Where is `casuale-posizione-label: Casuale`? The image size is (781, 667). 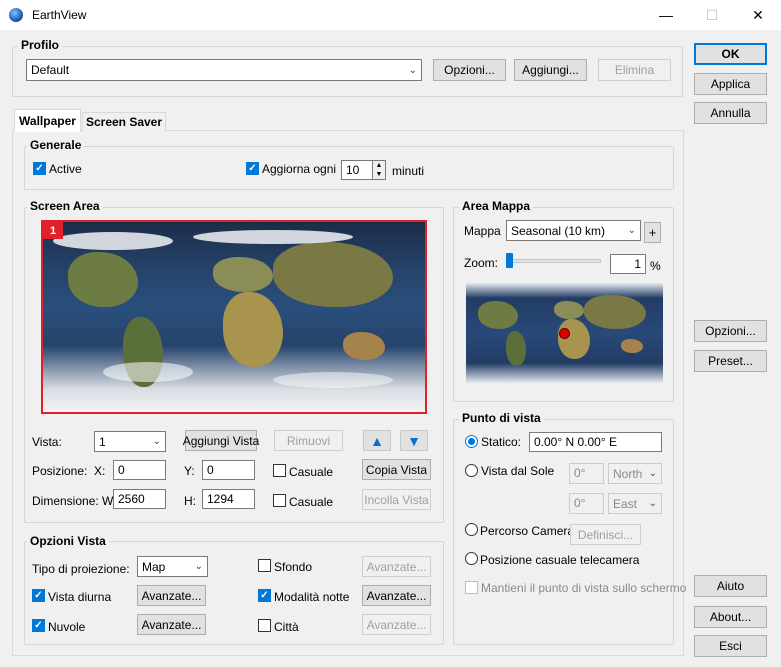
casuale-posizione-label: Casuale is located at coordinates (311, 472).